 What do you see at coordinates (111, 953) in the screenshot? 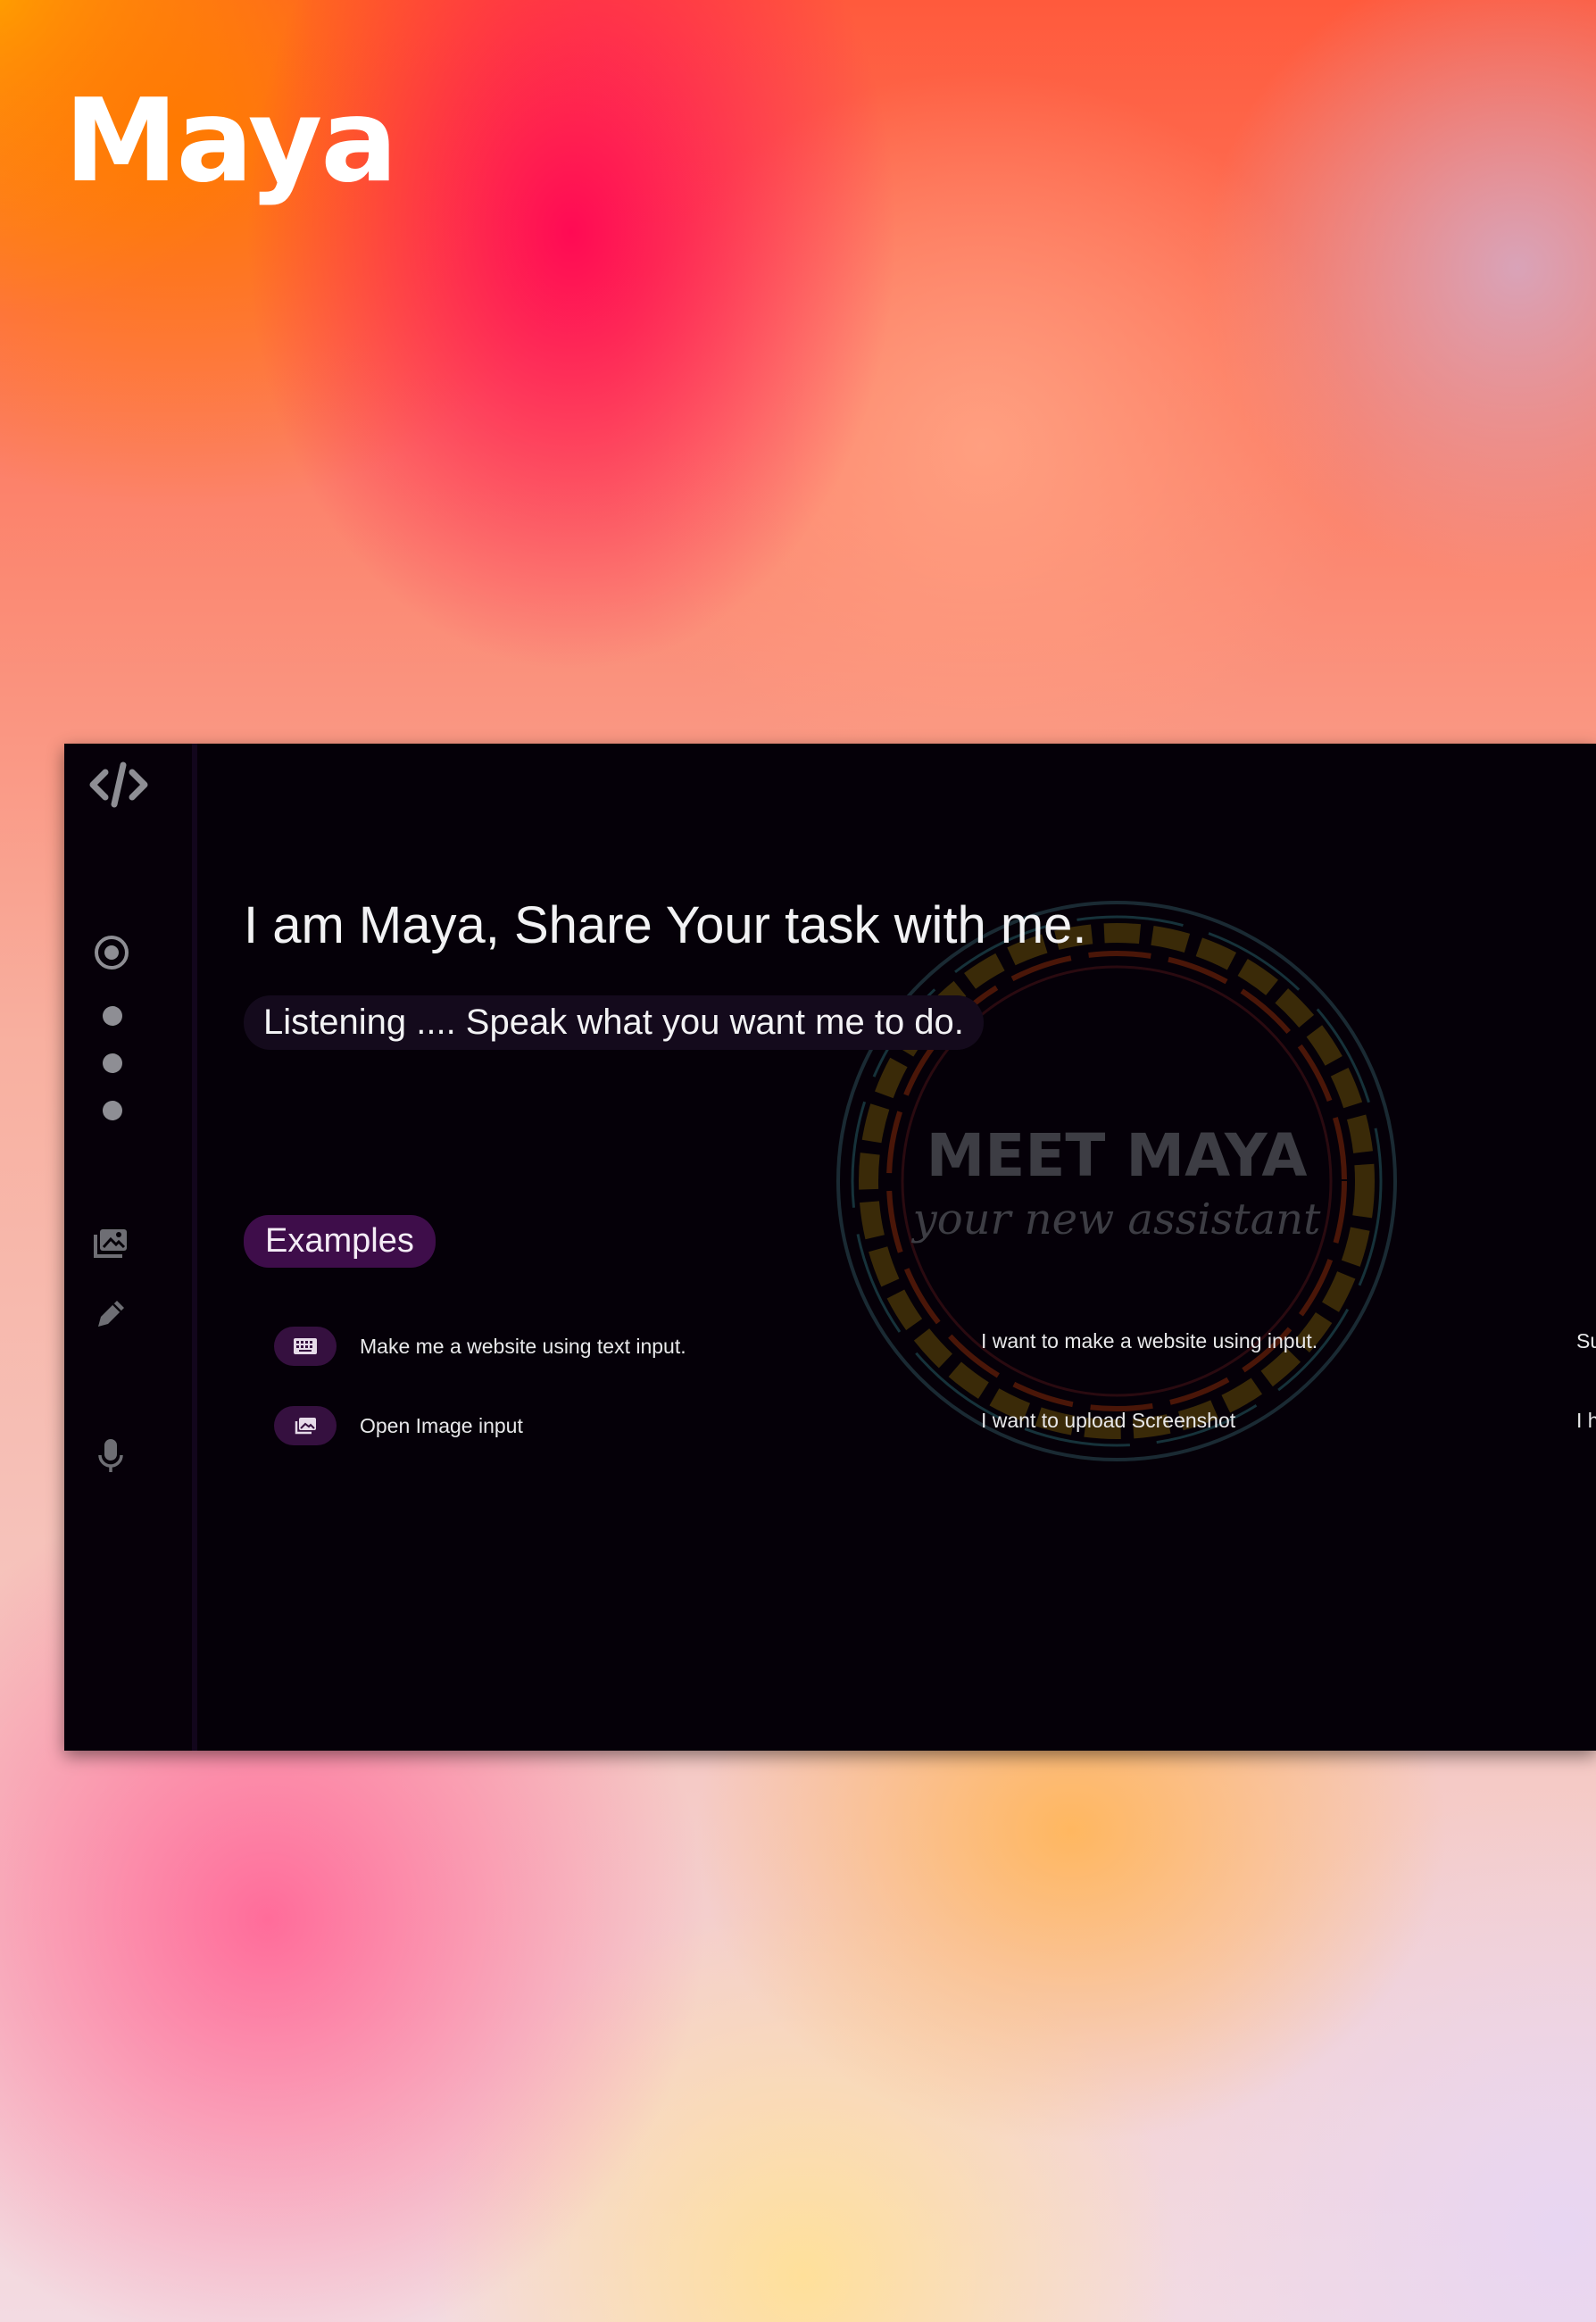
I see `radio-icon` at bounding box center [111, 953].